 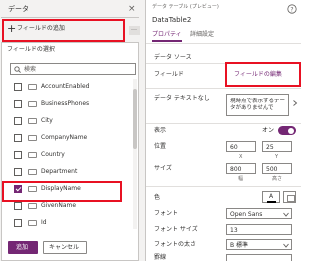 What do you see at coordinates (277, 146) in the screenshot?
I see `position-y-input: 25` at bounding box center [277, 146].